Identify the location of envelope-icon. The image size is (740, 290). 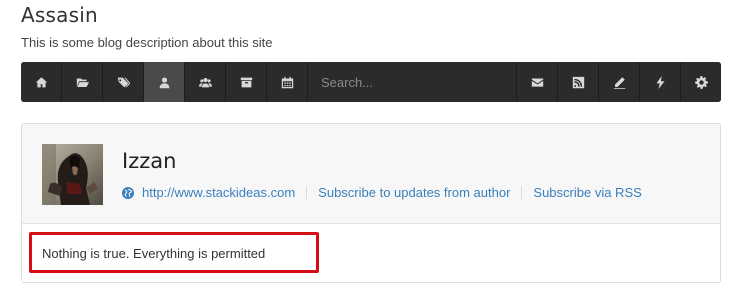
(537, 82).